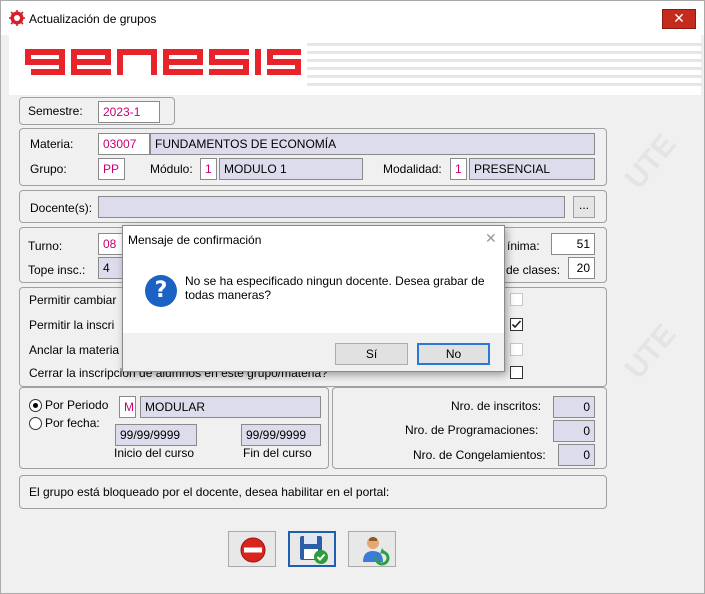  I want to click on option-cerrar-inscripcion-checkbox, so click(516, 372).